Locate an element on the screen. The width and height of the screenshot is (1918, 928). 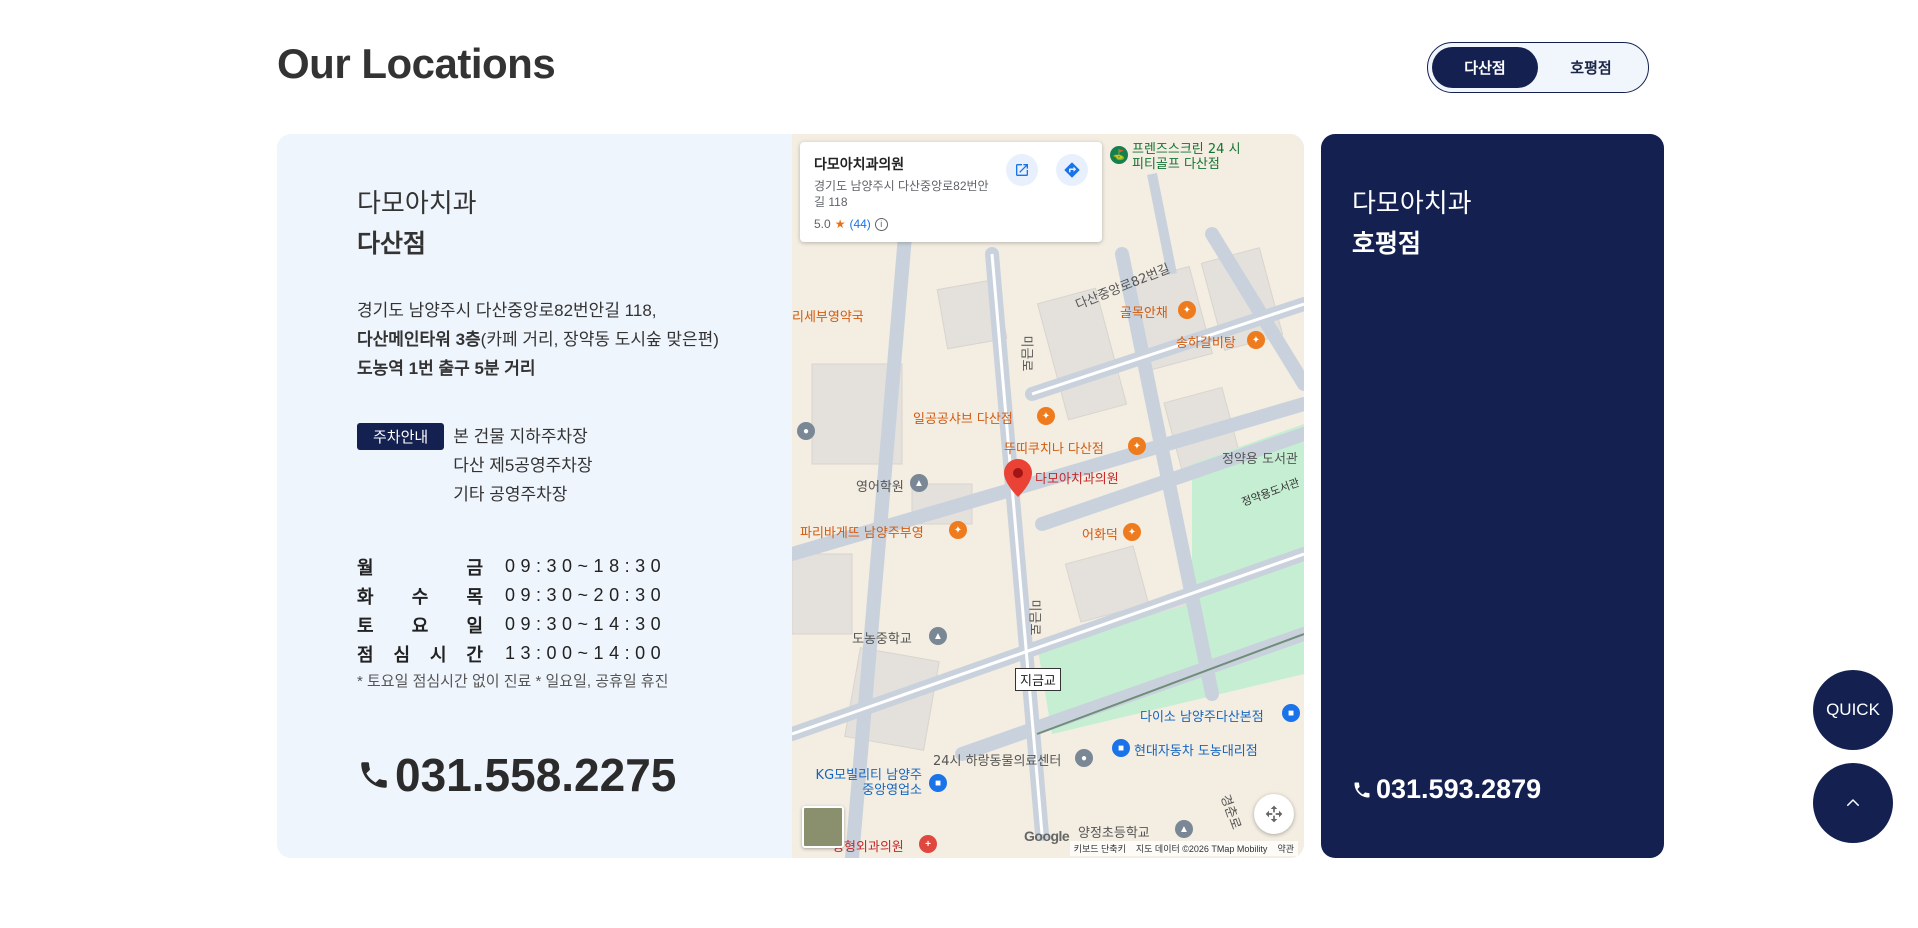
rating-value: 5.0 is located at coordinates (822, 224).